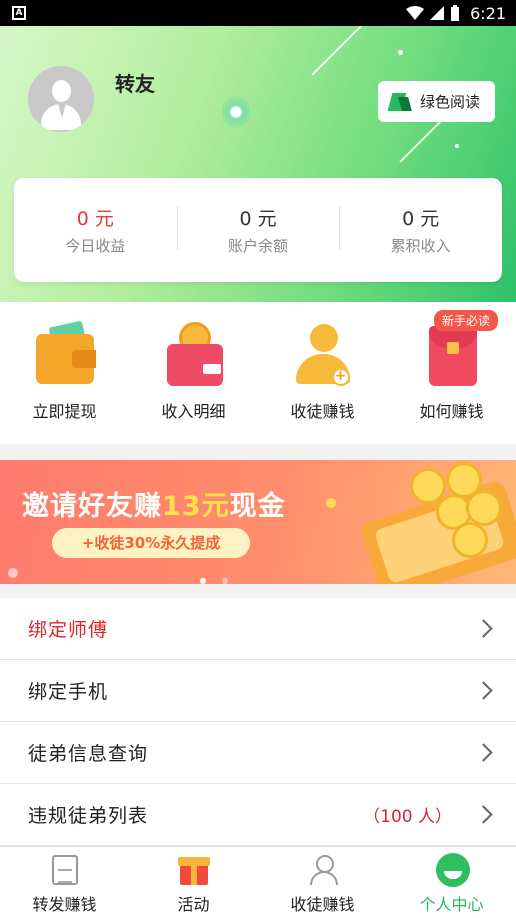 The width and height of the screenshot is (516, 918). Describe the element at coordinates (323, 878) in the screenshot. I see `people-body` at that location.